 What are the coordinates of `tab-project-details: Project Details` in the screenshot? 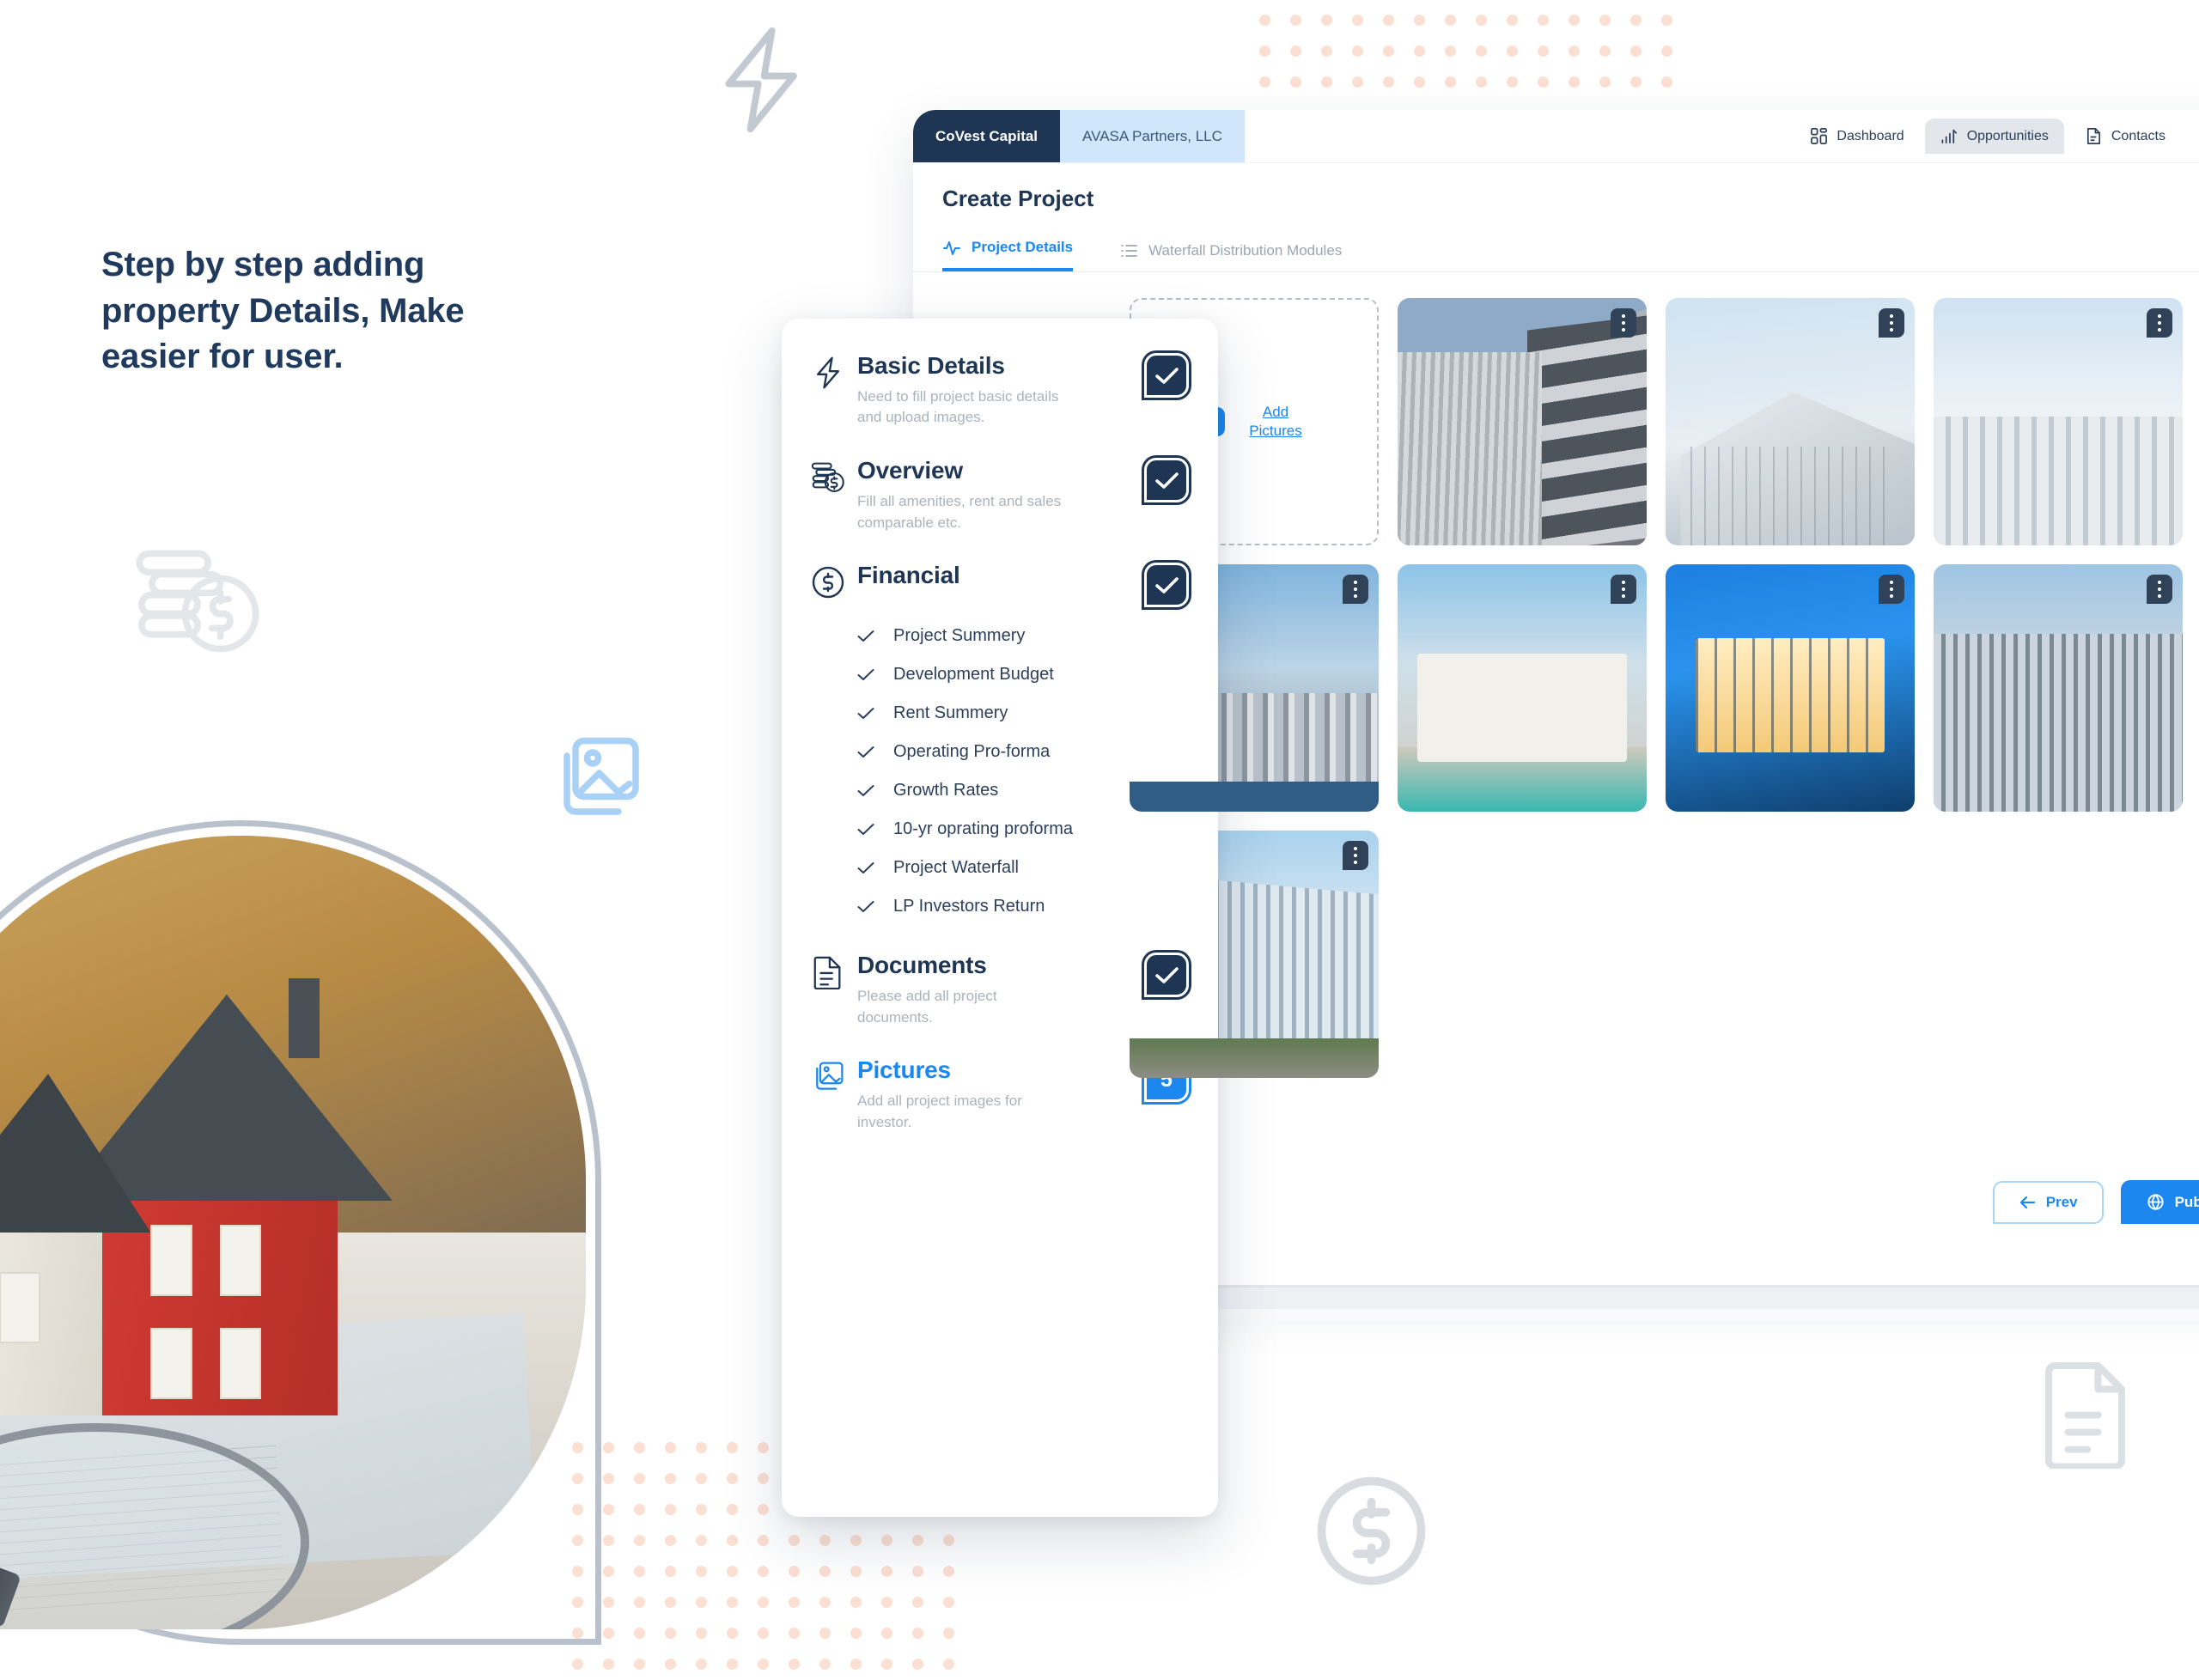 It's located at (1008, 255).